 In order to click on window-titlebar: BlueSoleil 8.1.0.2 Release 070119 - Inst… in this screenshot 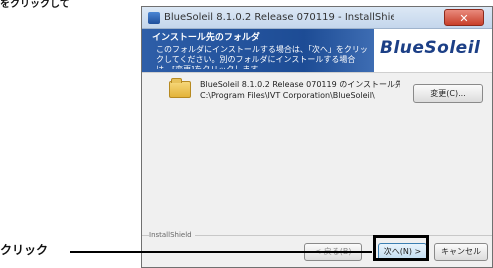, I will do `click(317, 18)`.